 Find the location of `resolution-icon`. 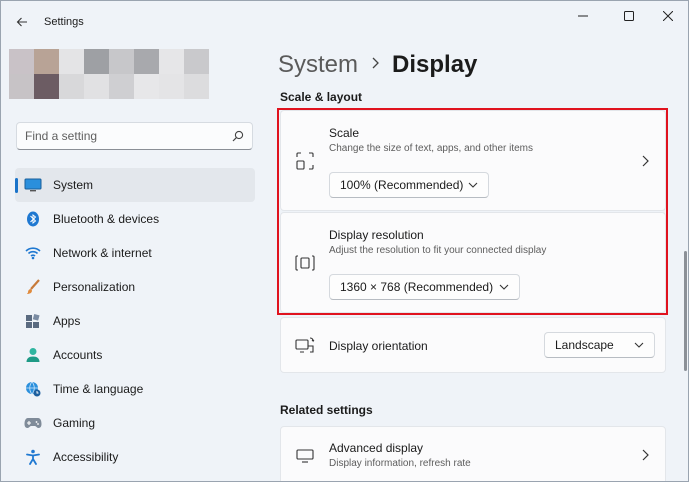

resolution-icon is located at coordinates (305, 263).